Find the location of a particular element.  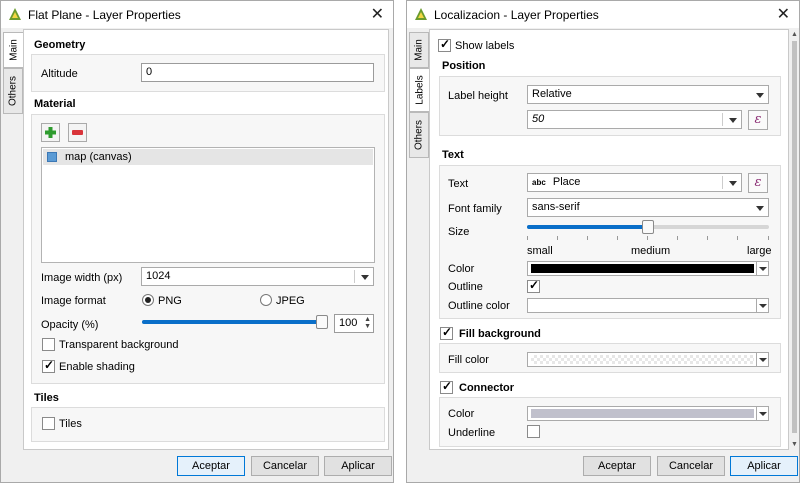

scrollbar-thumb is located at coordinates (794, 237).